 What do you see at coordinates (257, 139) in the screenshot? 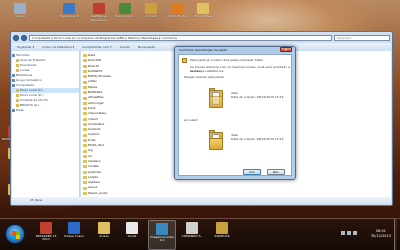
I see `incoming-folder-date: Data de criação: 08/12/2010 15:15` at bounding box center [257, 139].